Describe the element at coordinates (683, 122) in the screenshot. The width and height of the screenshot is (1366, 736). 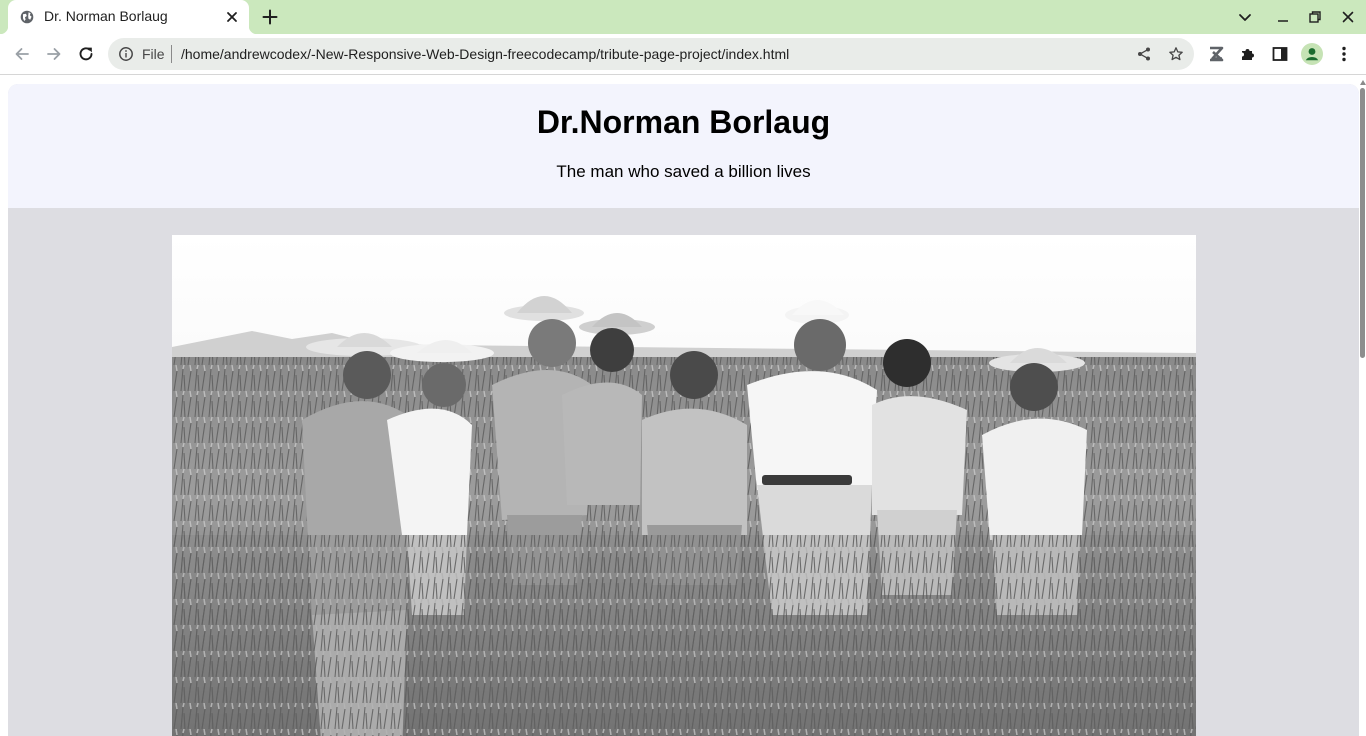
I see `page-title: Dr.Norman Borlaug` at that location.